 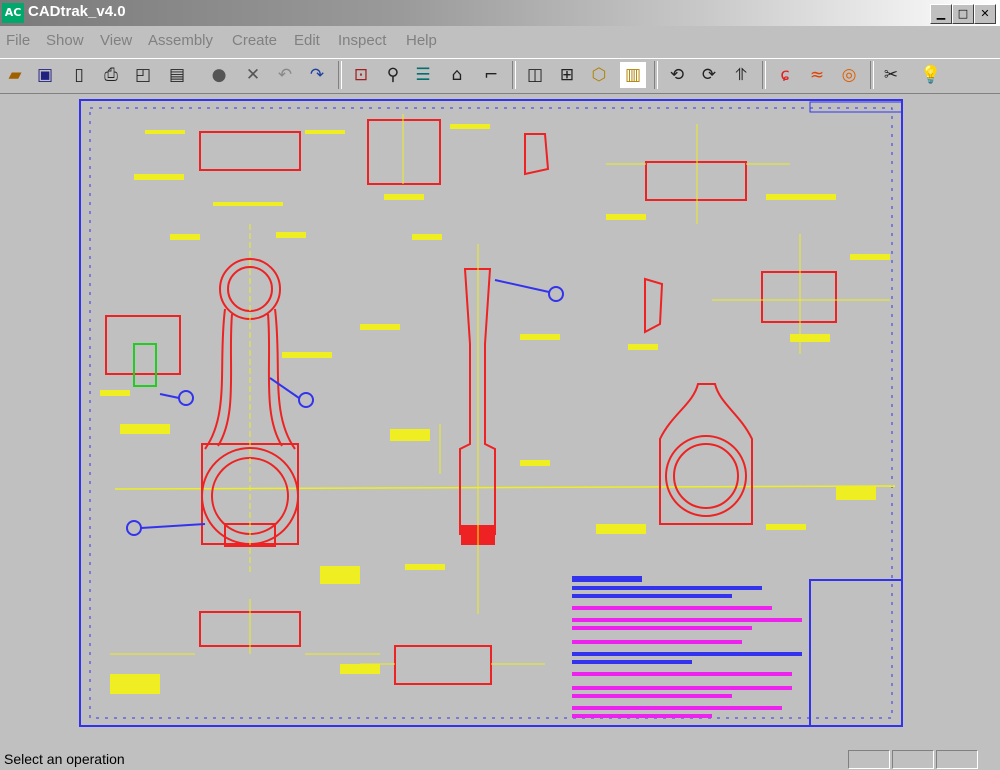 I want to click on flame-c-icon: ◎, so click(x=849, y=75).